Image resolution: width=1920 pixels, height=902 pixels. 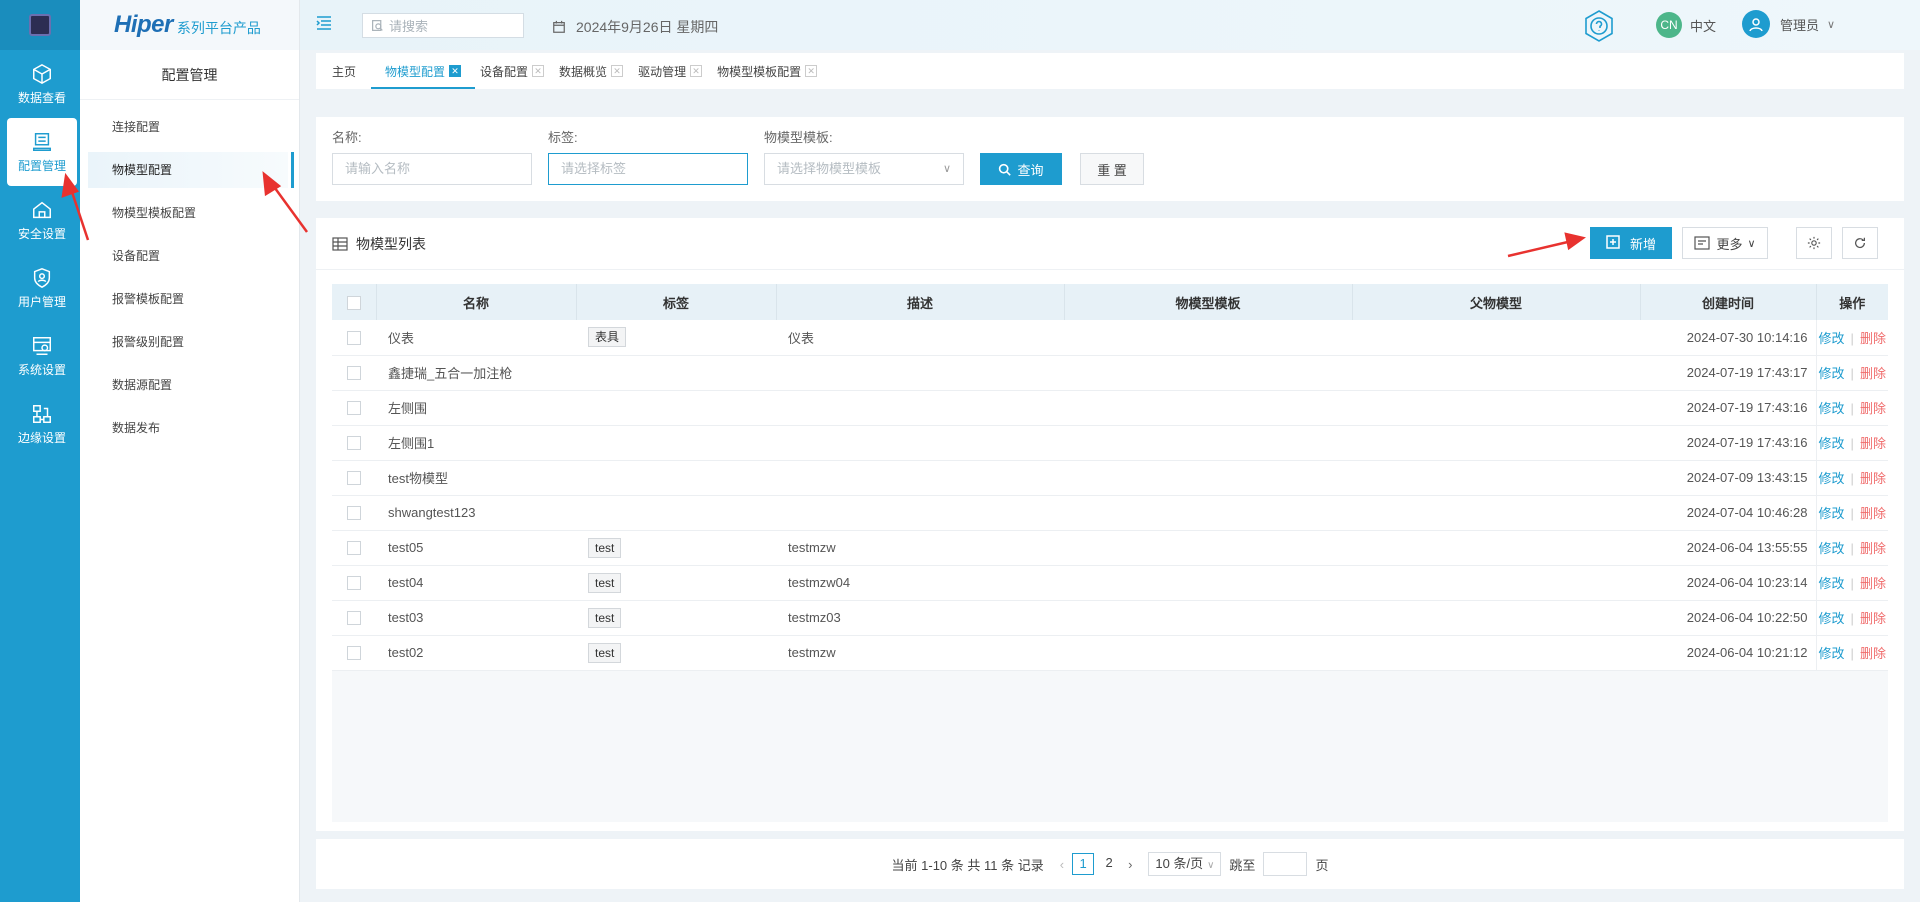 What do you see at coordinates (1631, 243) in the screenshot?
I see `add-button: 新增` at bounding box center [1631, 243].